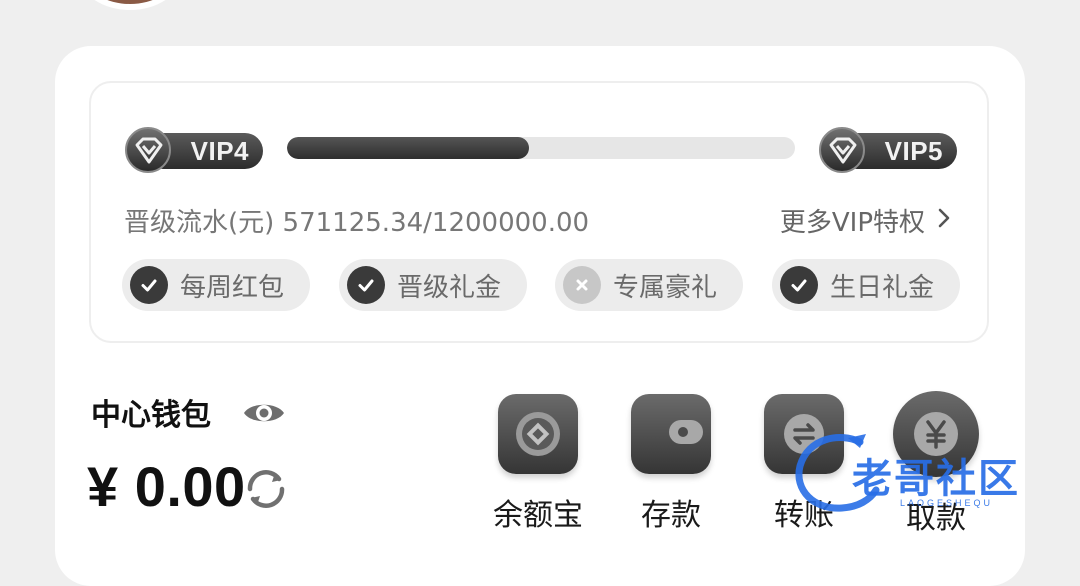 The width and height of the screenshot is (1080, 586). I want to click on action-transfer: 转账, so click(804, 464).